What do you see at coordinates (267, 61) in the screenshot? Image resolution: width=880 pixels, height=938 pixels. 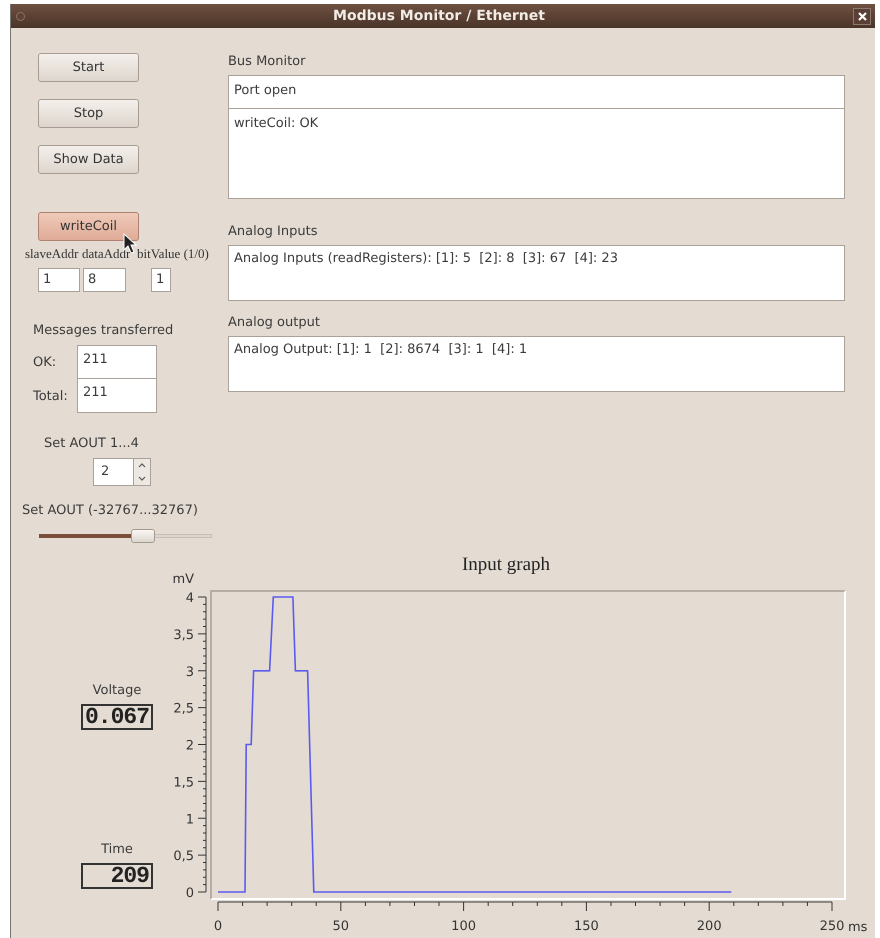 I see `section-label: Bus Monitor` at bounding box center [267, 61].